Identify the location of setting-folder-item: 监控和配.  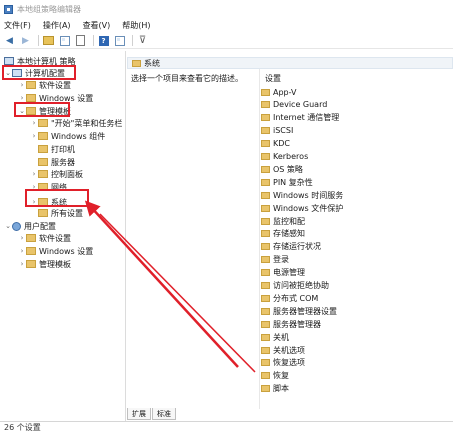
(283, 221).